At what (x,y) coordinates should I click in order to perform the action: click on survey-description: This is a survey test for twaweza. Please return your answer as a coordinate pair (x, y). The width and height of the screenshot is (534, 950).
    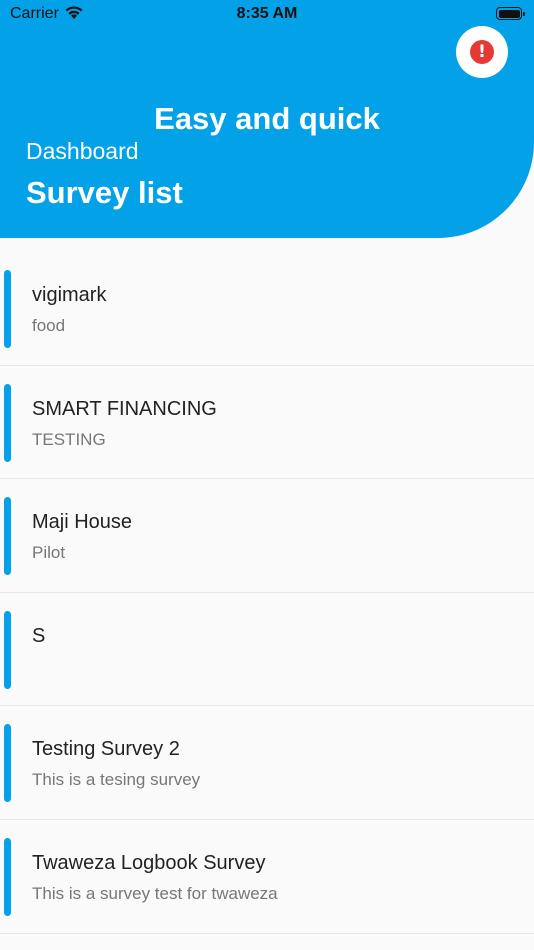
    Looking at the image, I should click on (155, 893).